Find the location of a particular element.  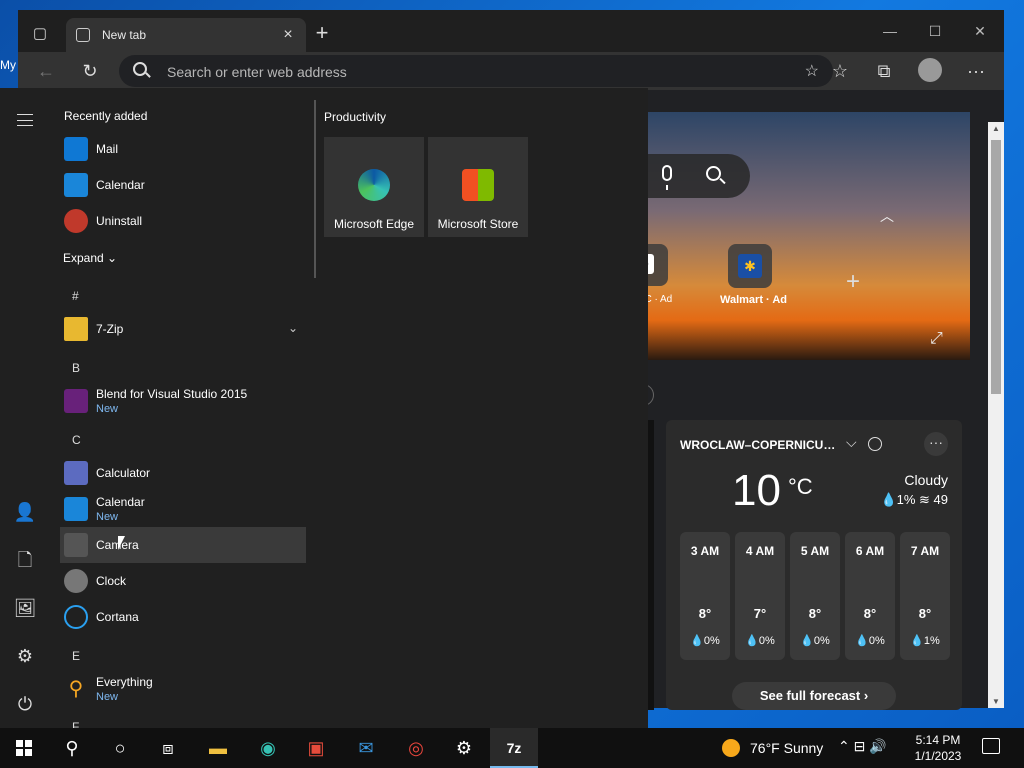

list-item-calculator: Calculator is located at coordinates (183, 473).